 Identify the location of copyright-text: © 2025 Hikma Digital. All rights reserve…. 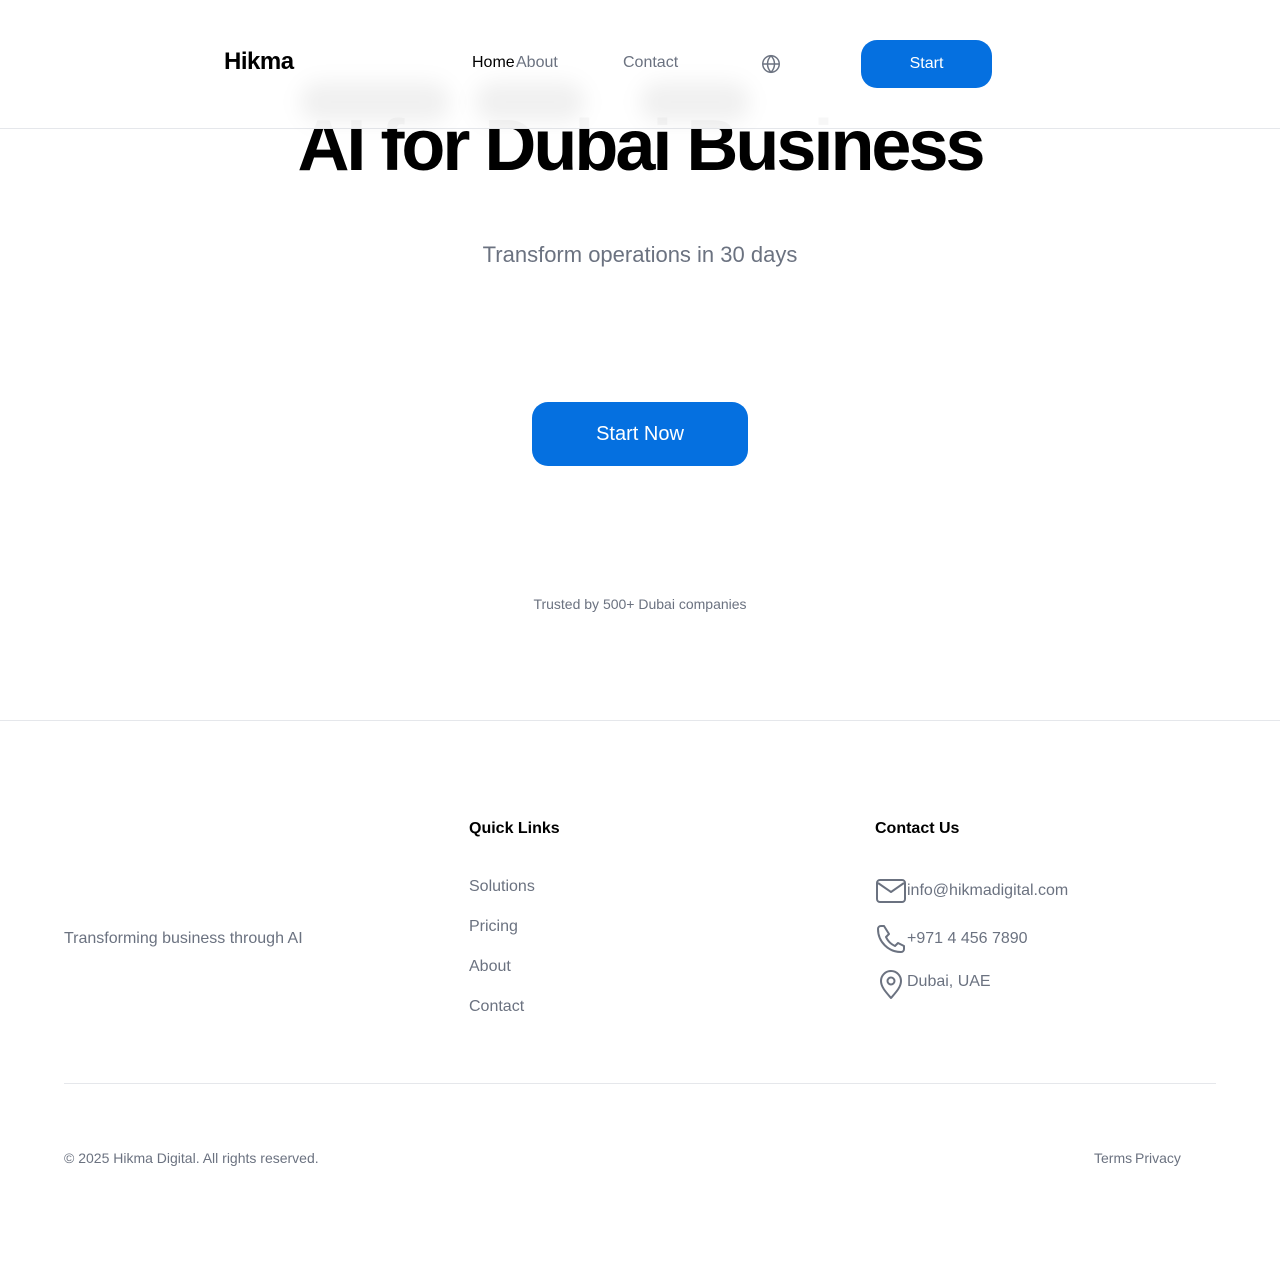
(191, 1158).